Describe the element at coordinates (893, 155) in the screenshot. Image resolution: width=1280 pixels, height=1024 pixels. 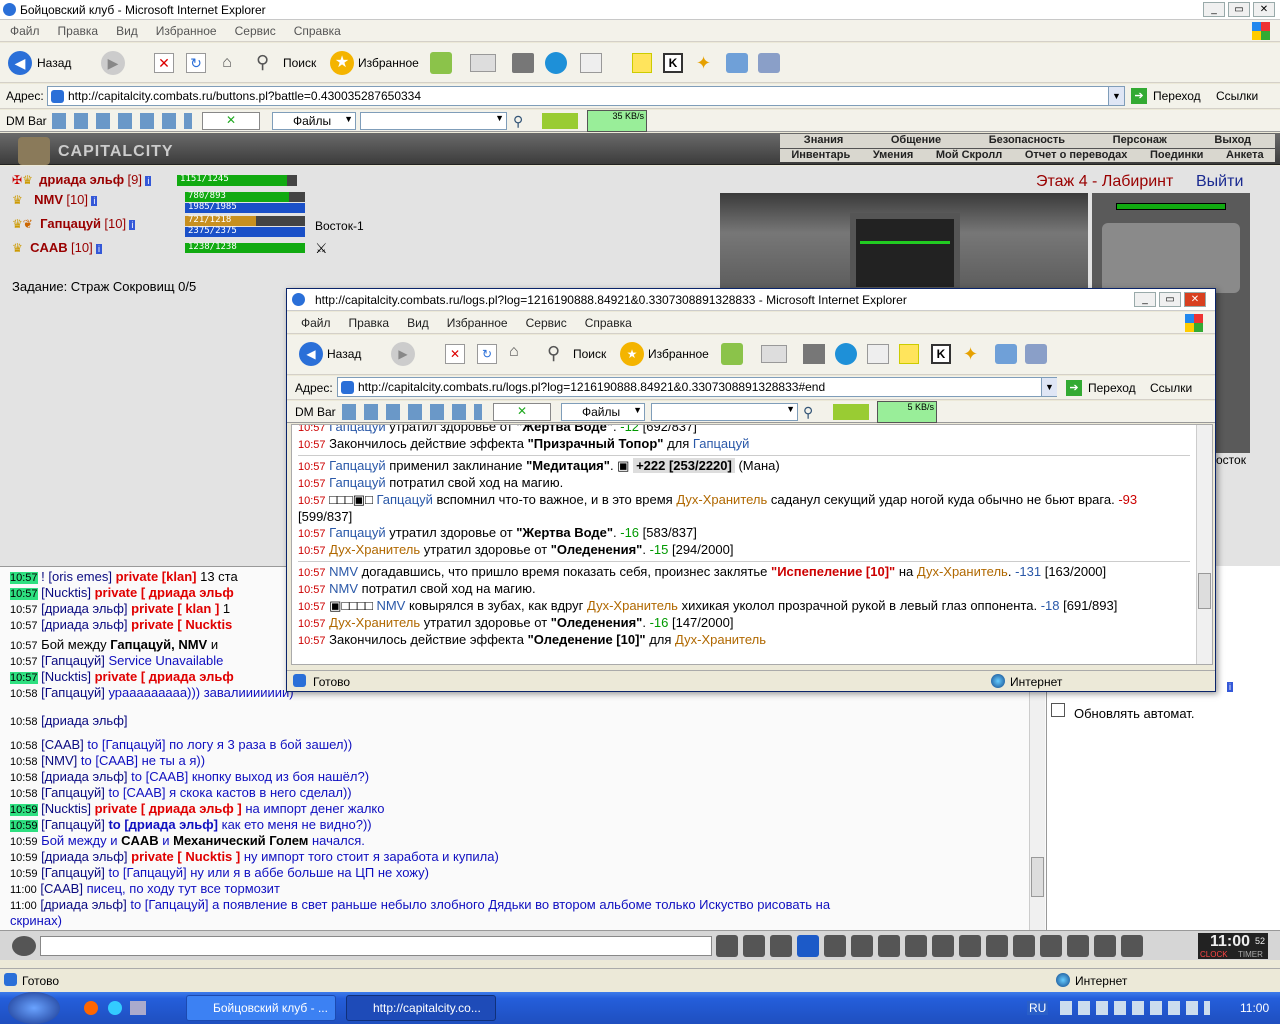
I see `game-nav-link: Умения` at that location.